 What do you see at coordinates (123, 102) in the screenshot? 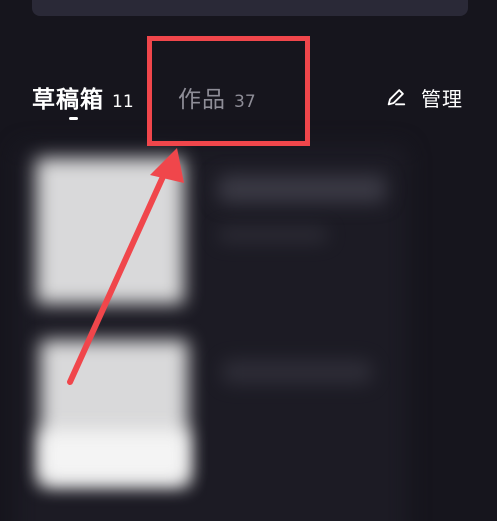
I see `tab-drafts-count: 11` at bounding box center [123, 102].